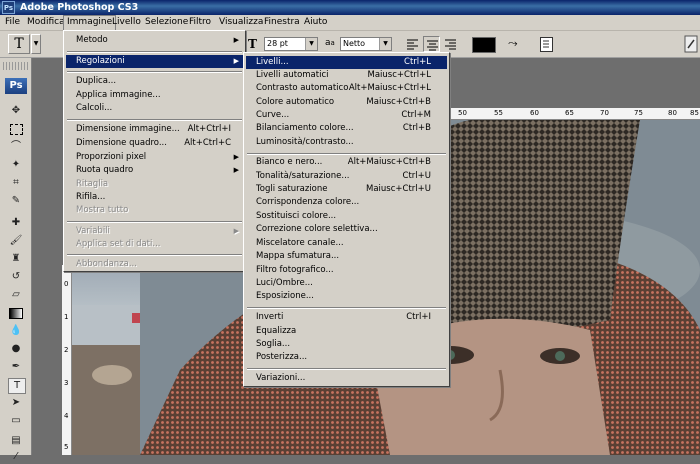  Describe the element at coordinates (16, 313) in the screenshot. I see `gradient-tool-icon` at that location.